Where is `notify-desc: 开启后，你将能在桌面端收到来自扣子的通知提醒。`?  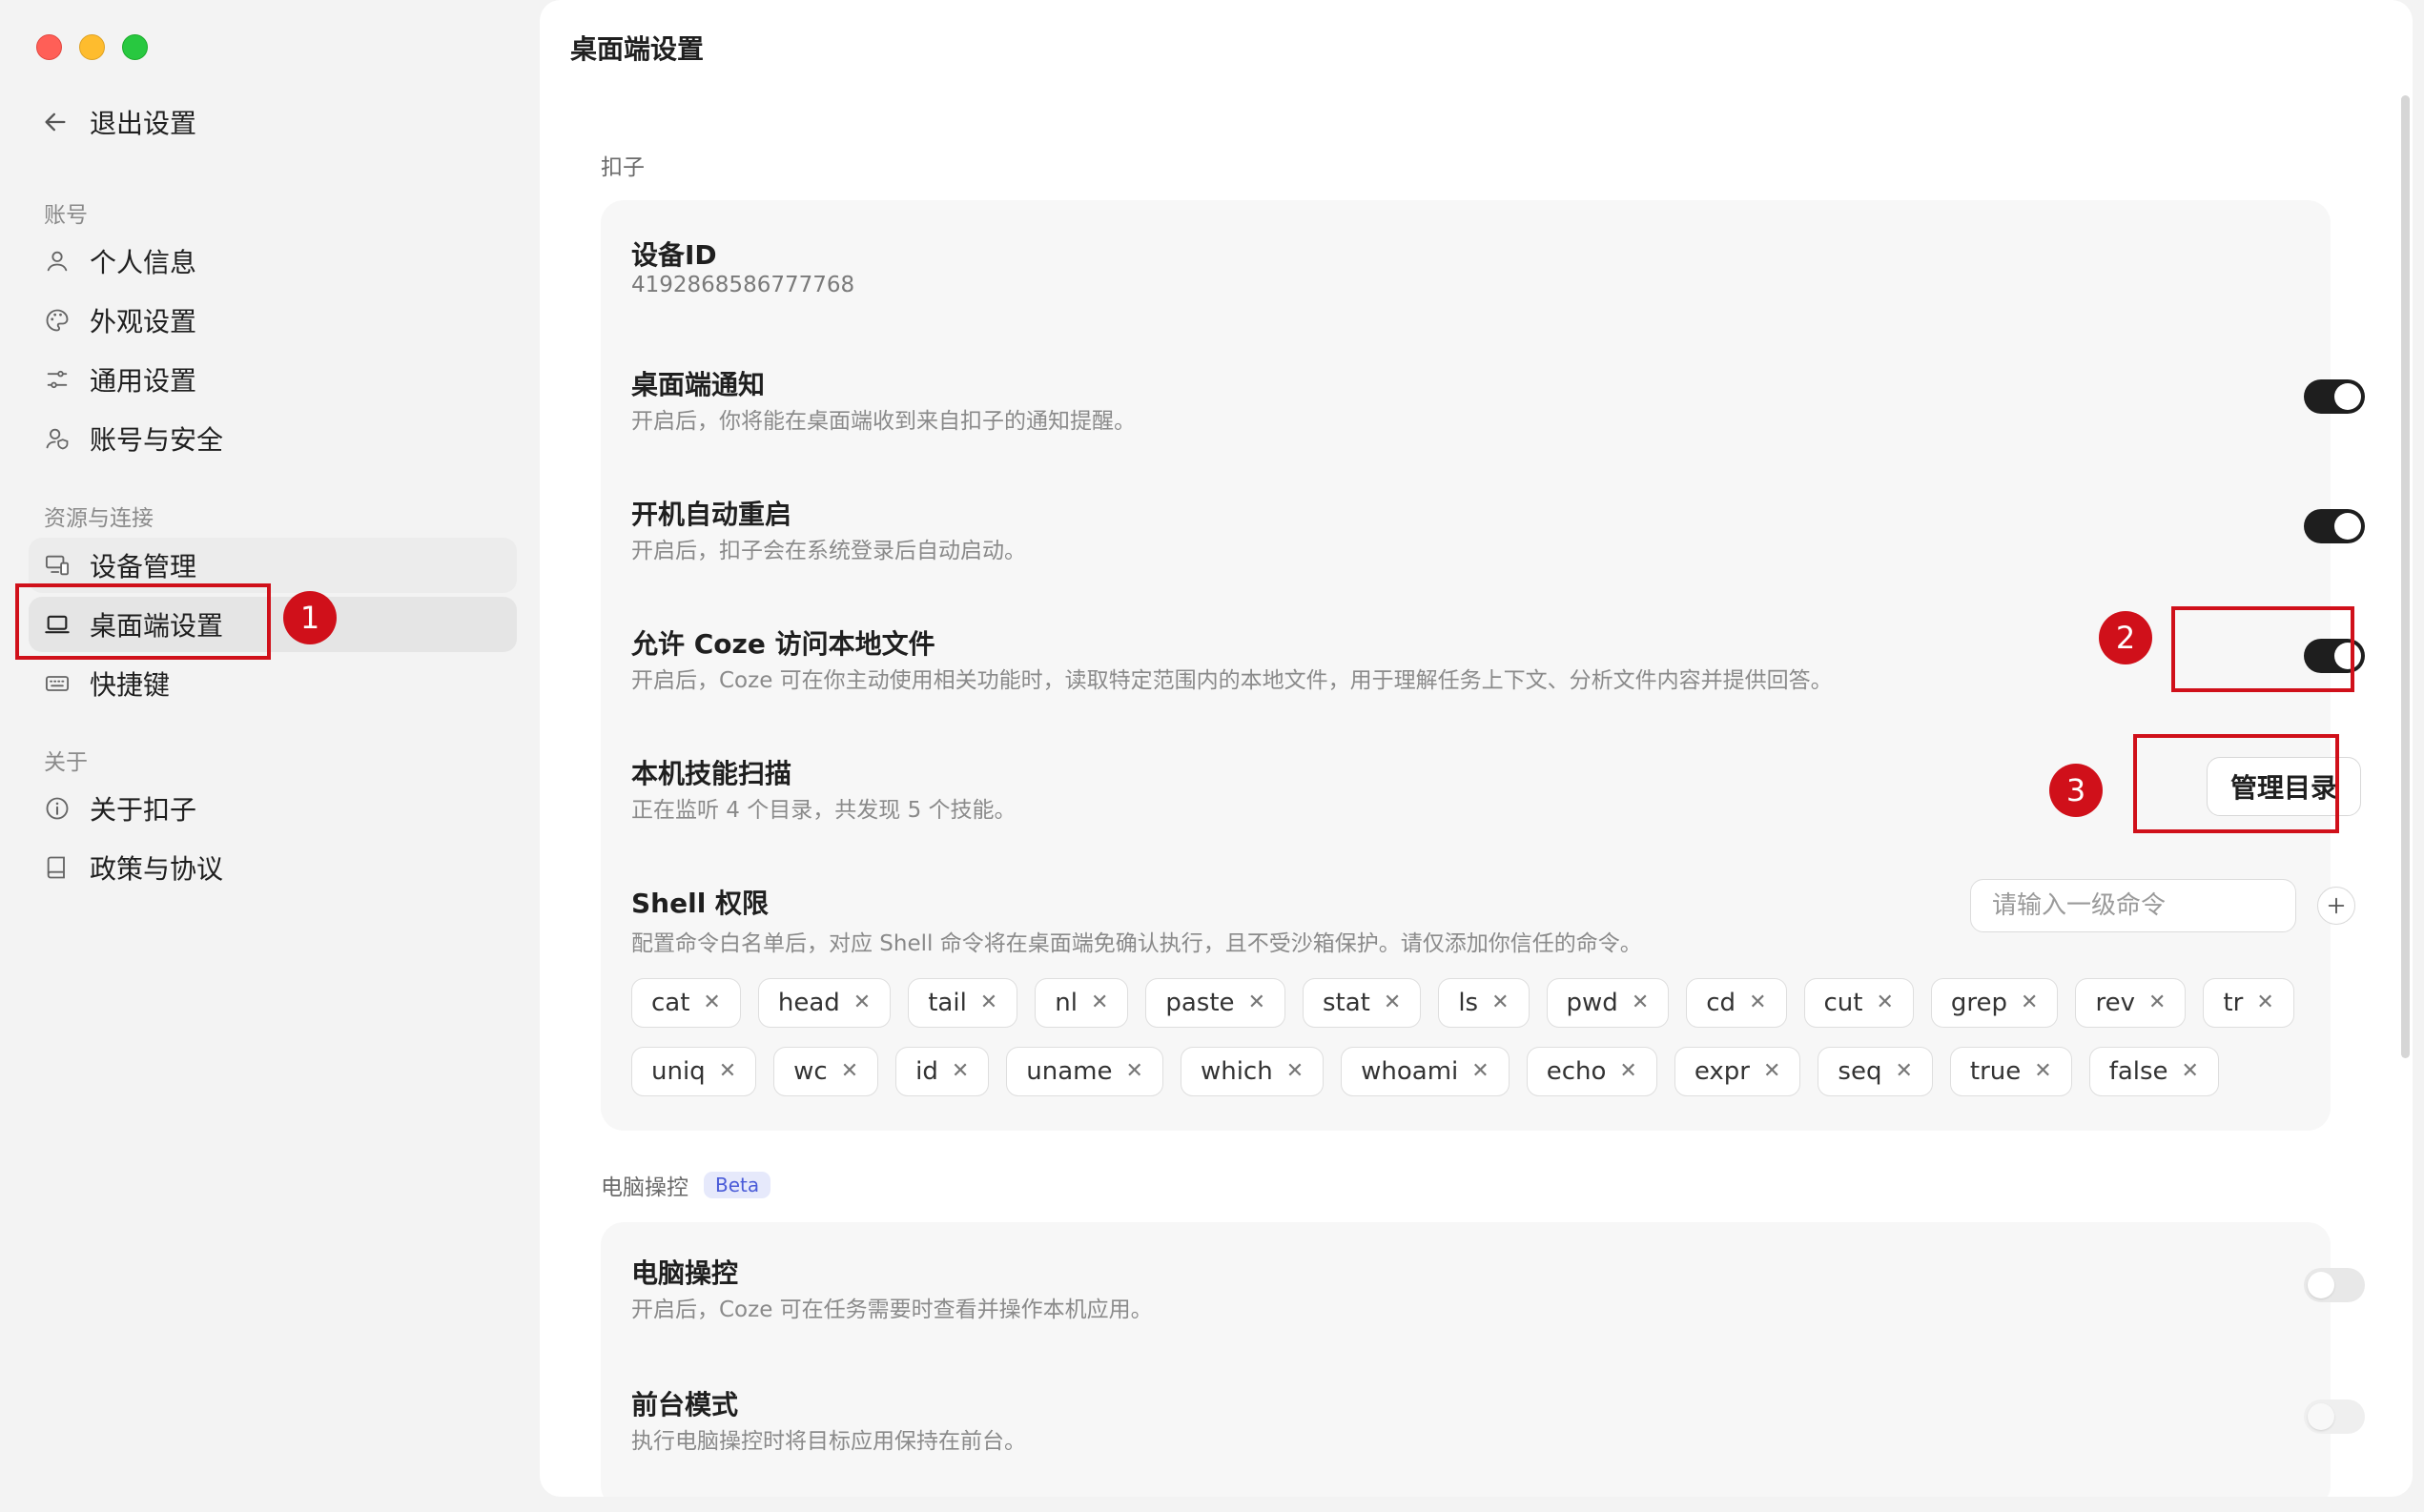
notify-desc: 开启后，你将能在桌面端收到来自扣子的通知提醒。 is located at coordinates (883, 421).